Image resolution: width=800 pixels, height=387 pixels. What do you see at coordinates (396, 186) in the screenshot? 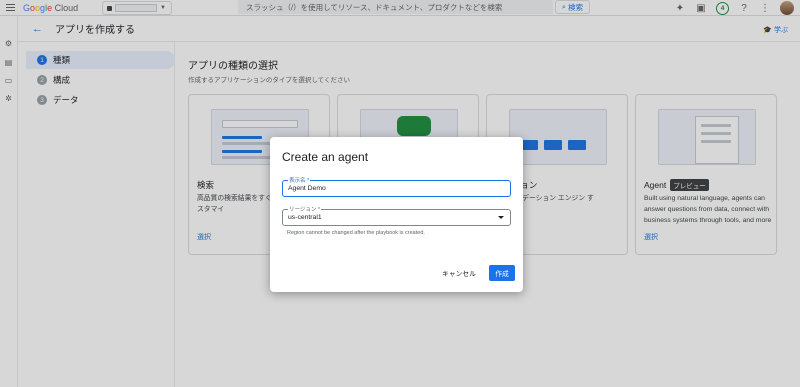
I see `display-name-field: 表示名 * Agent Demo` at bounding box center [396, 186].